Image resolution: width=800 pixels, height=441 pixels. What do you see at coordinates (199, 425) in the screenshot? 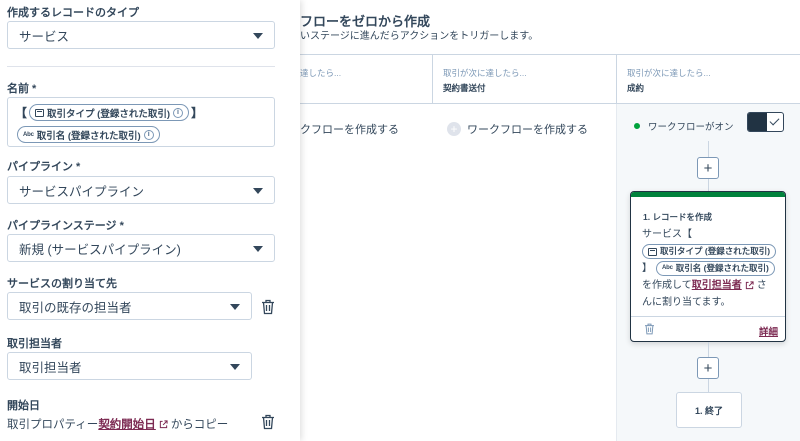
I see `start-suffix: からコピー` at bounding box center [199, 425].